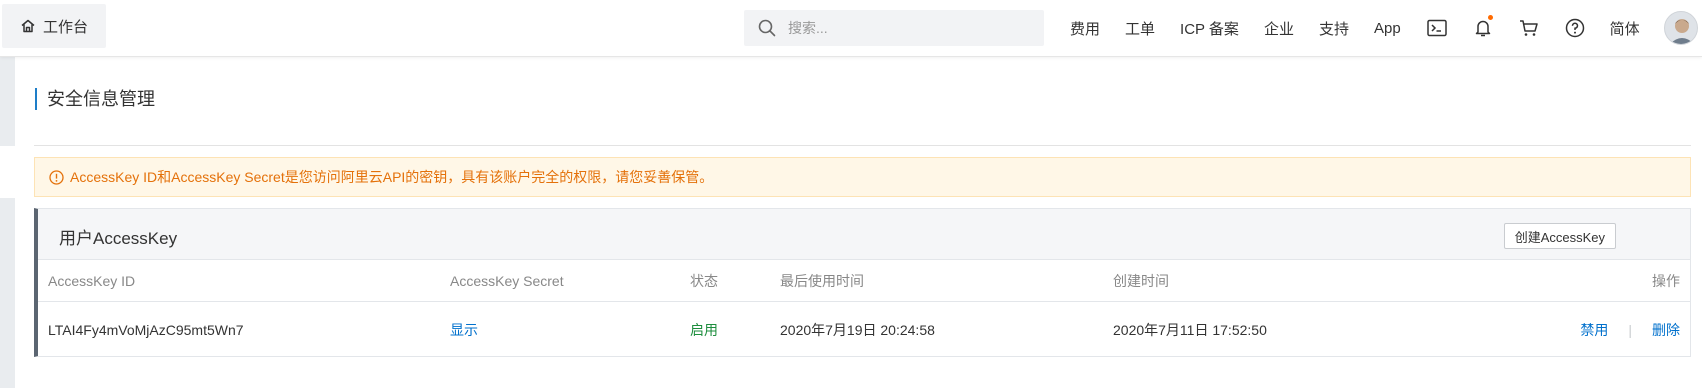 The height and width of the screenshot is (388, 1702). I want to click on sidebar-gap, so click(7, 172).